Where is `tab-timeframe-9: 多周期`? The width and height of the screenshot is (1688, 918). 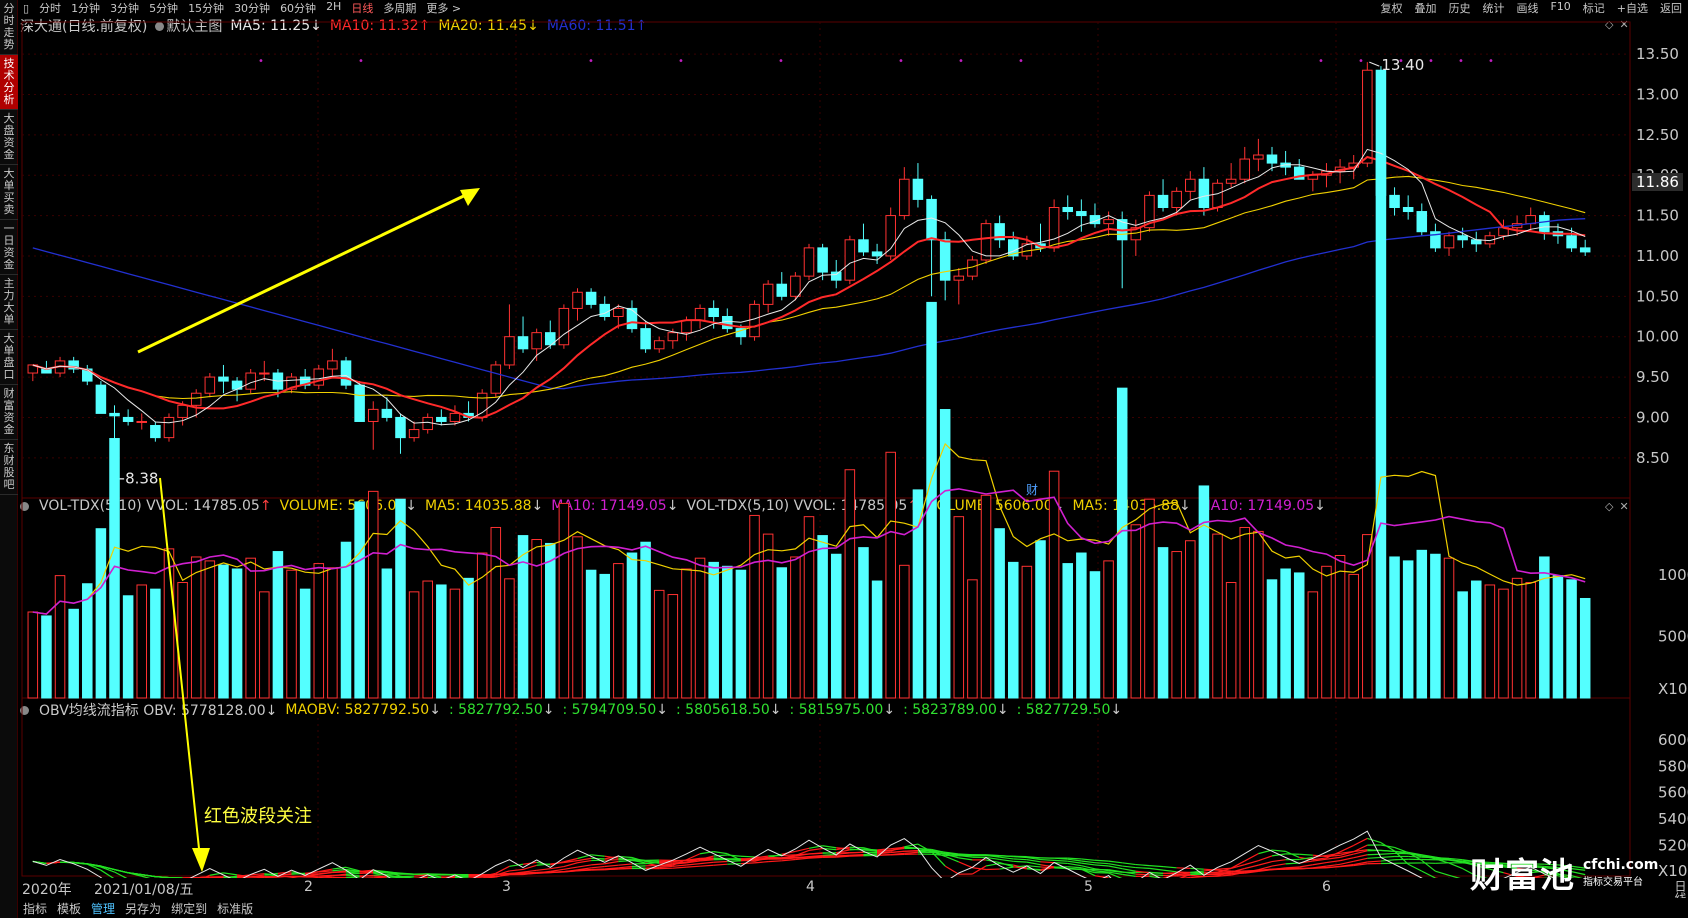 tab-timeframe-9: 多周期 is located at coordinates (399, 8).